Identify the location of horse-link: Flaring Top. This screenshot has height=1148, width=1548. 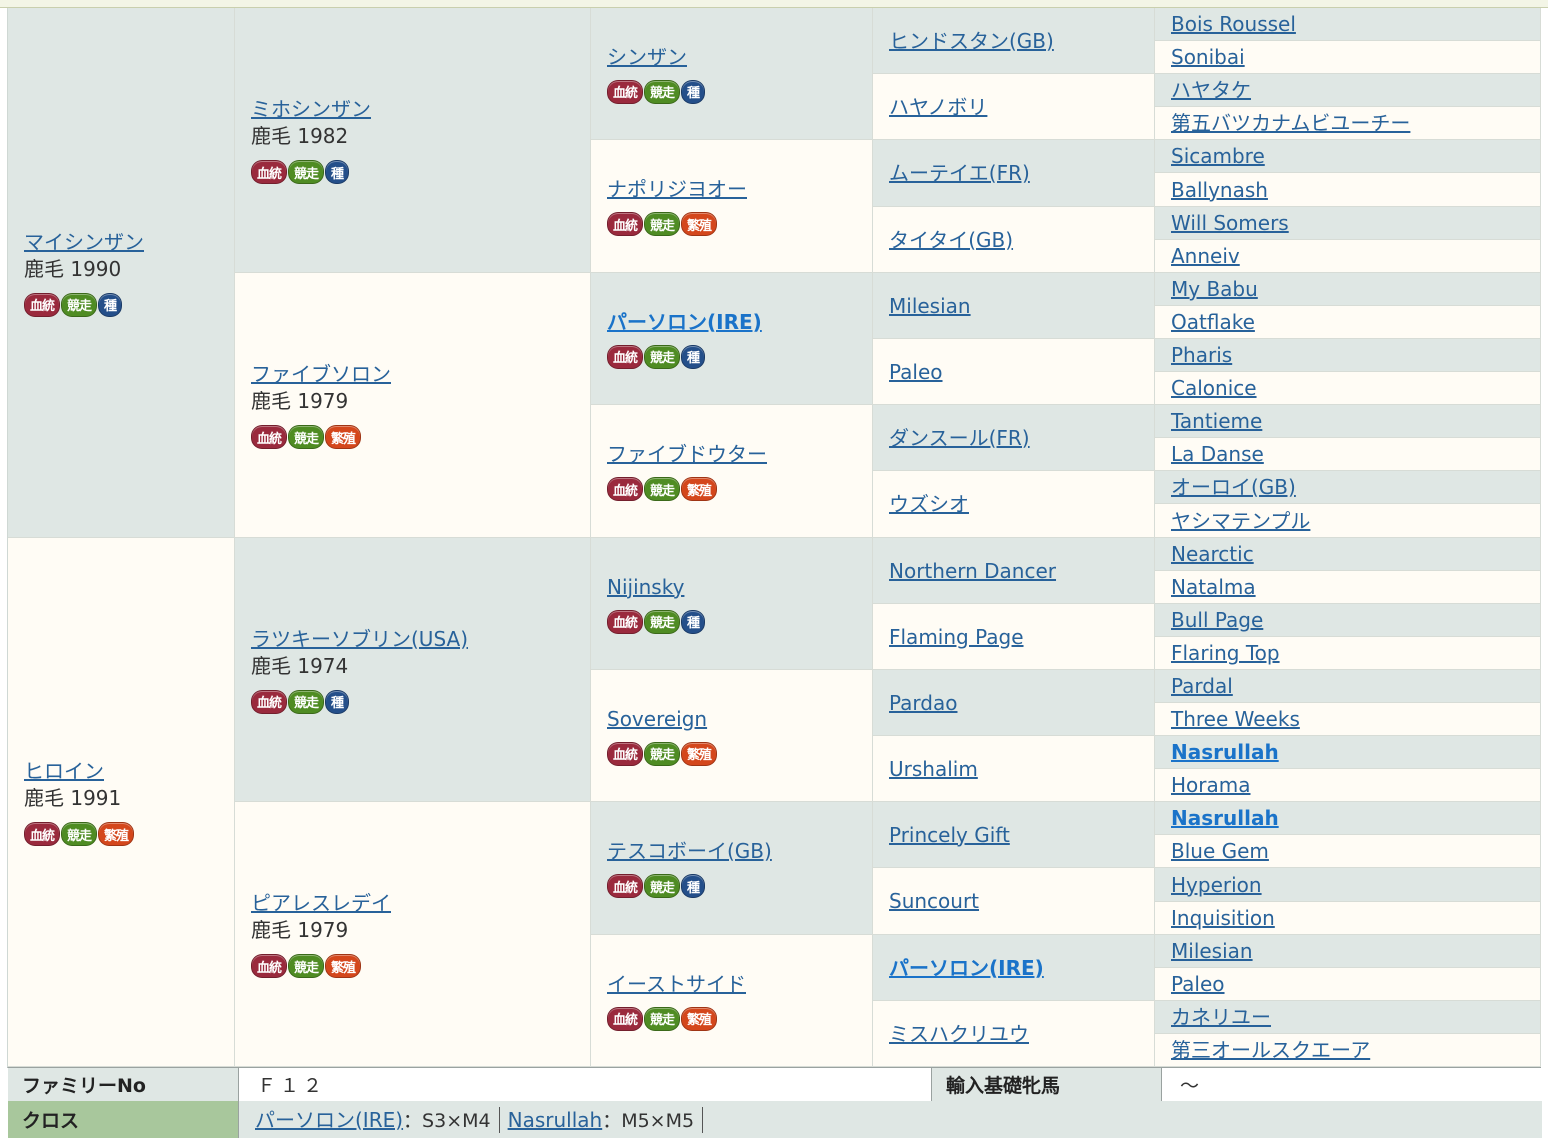
(1355, 653).